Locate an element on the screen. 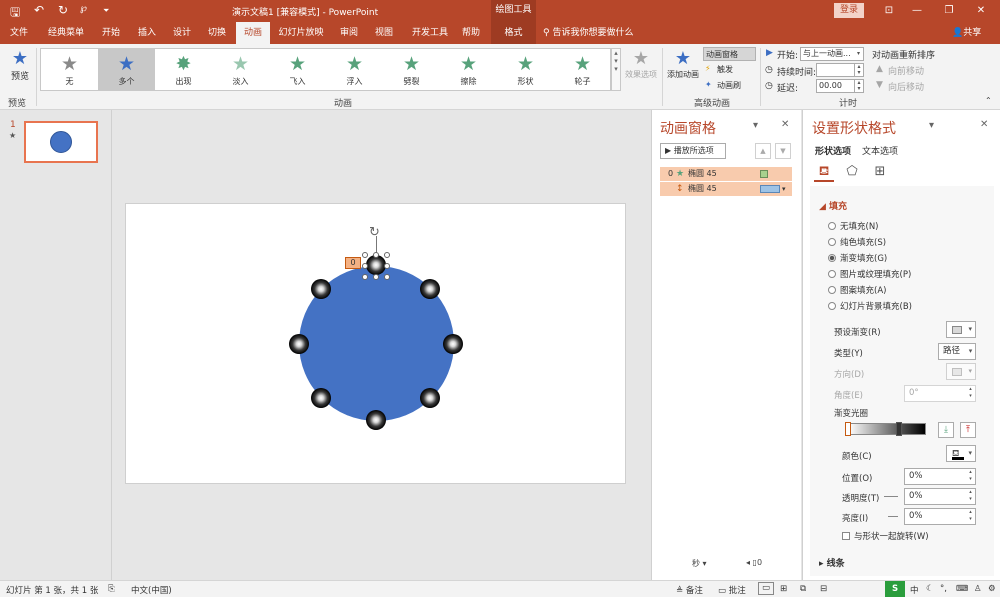 The height and width of the screenshot is (597, 1000). anim-wheel: ★ 轮子 is located at coordinates (582, 69).